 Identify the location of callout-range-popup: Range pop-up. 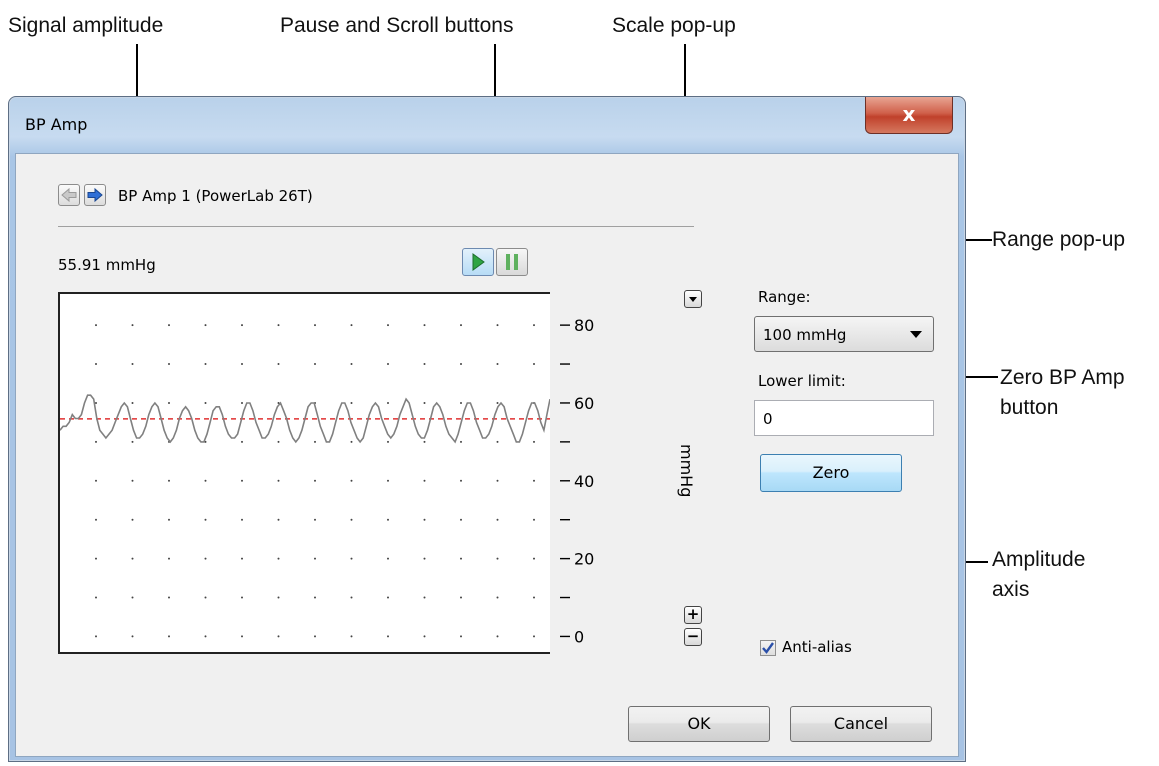
(1059, 239).